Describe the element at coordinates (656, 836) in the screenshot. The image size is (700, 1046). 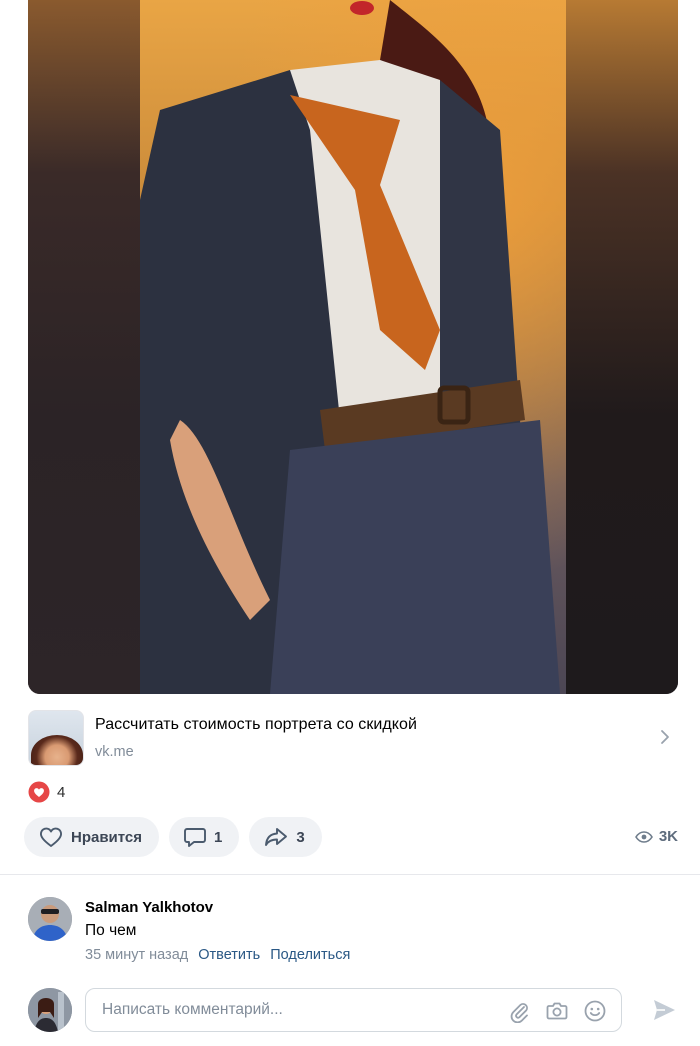
I see `views-counter: 3K` at that location.